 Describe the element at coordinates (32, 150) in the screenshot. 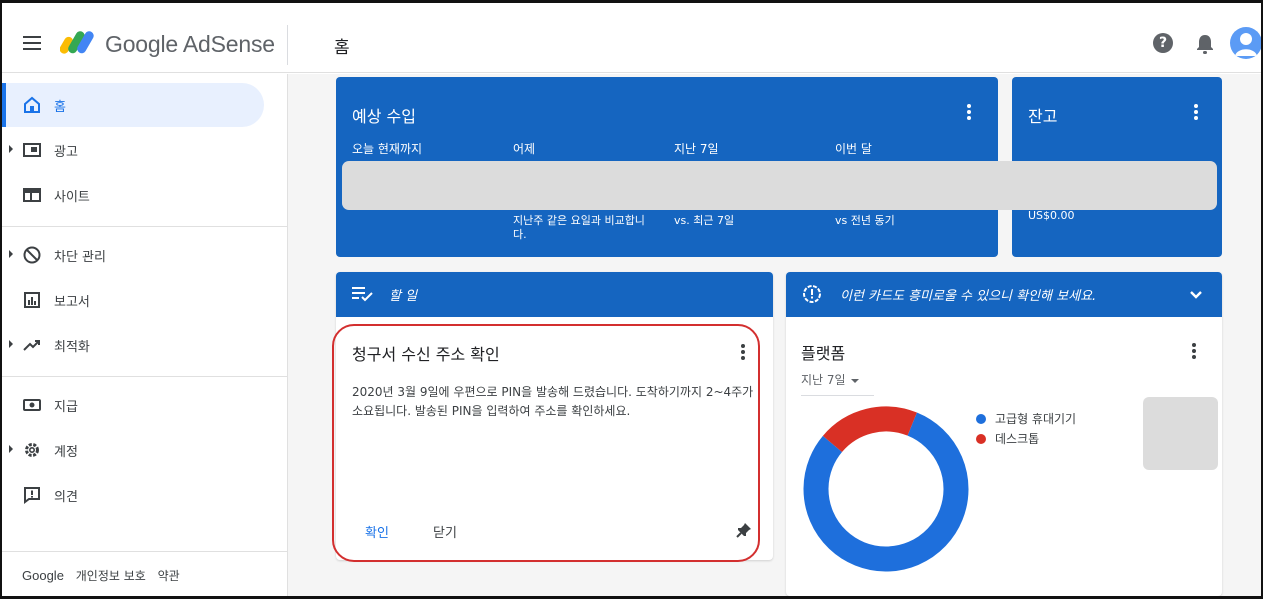

I see `ads-icon` at that location.